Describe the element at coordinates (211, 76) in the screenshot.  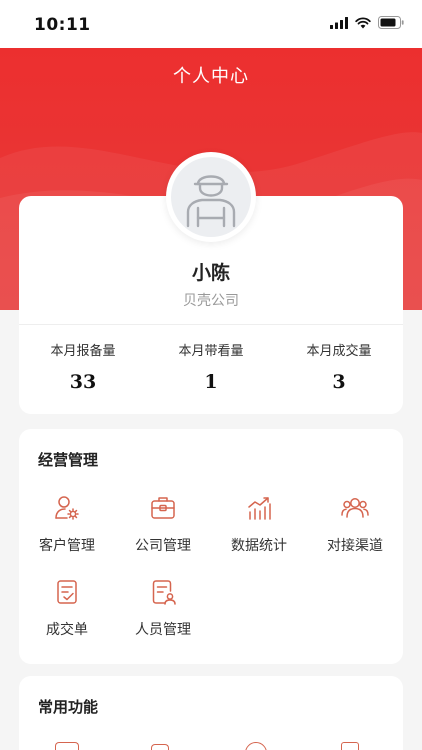
I see `page-title: 个人中心` at that location.